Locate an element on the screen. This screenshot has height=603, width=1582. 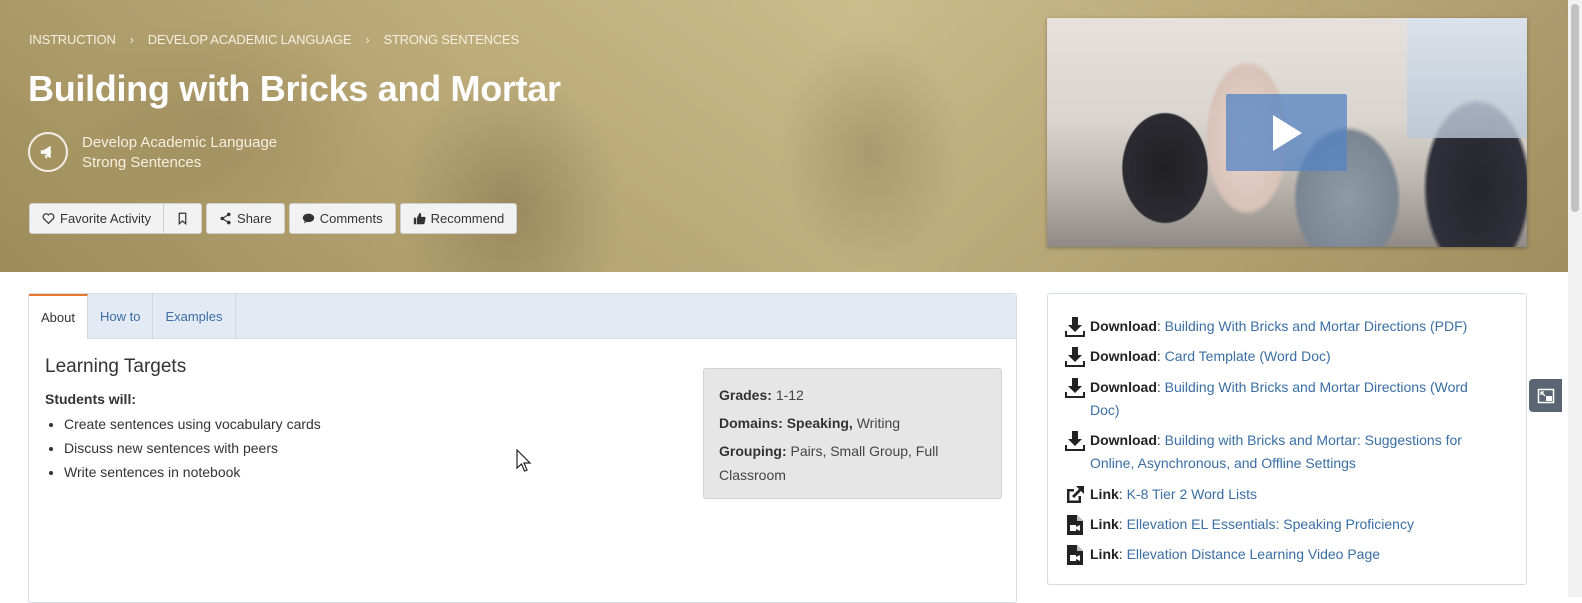
bookmark-icon is located at coordinates (182, 218).